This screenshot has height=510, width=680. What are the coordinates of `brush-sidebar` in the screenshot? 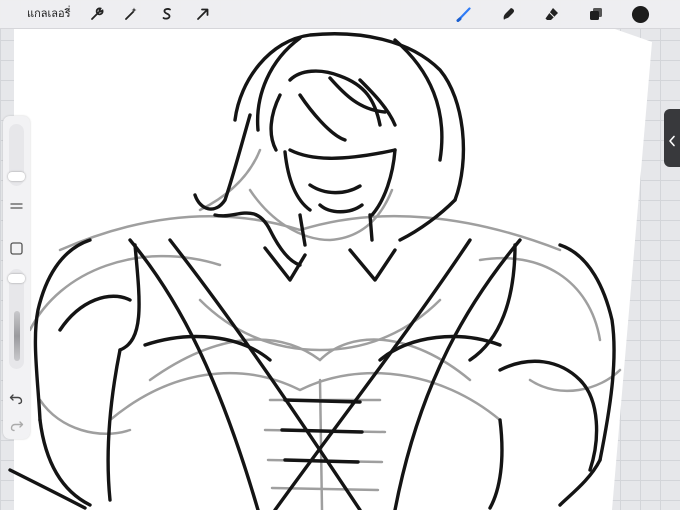 It's located at (16, 277).